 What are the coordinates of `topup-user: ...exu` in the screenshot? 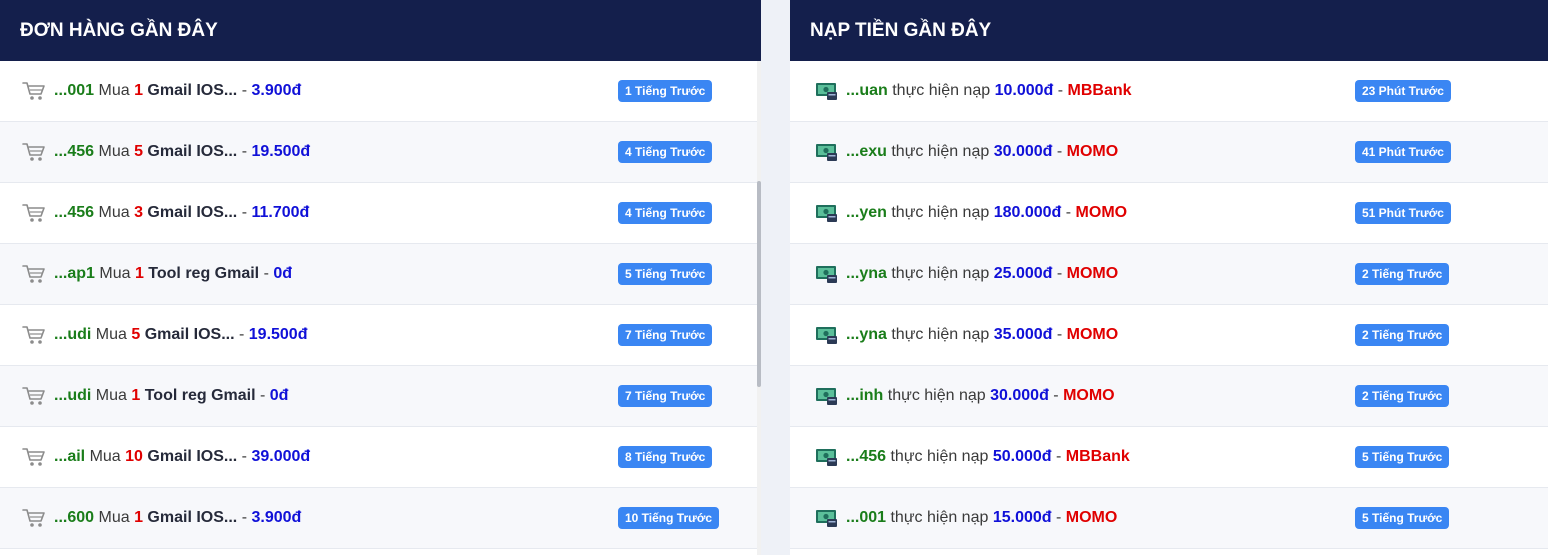 It's located at (866, 151).